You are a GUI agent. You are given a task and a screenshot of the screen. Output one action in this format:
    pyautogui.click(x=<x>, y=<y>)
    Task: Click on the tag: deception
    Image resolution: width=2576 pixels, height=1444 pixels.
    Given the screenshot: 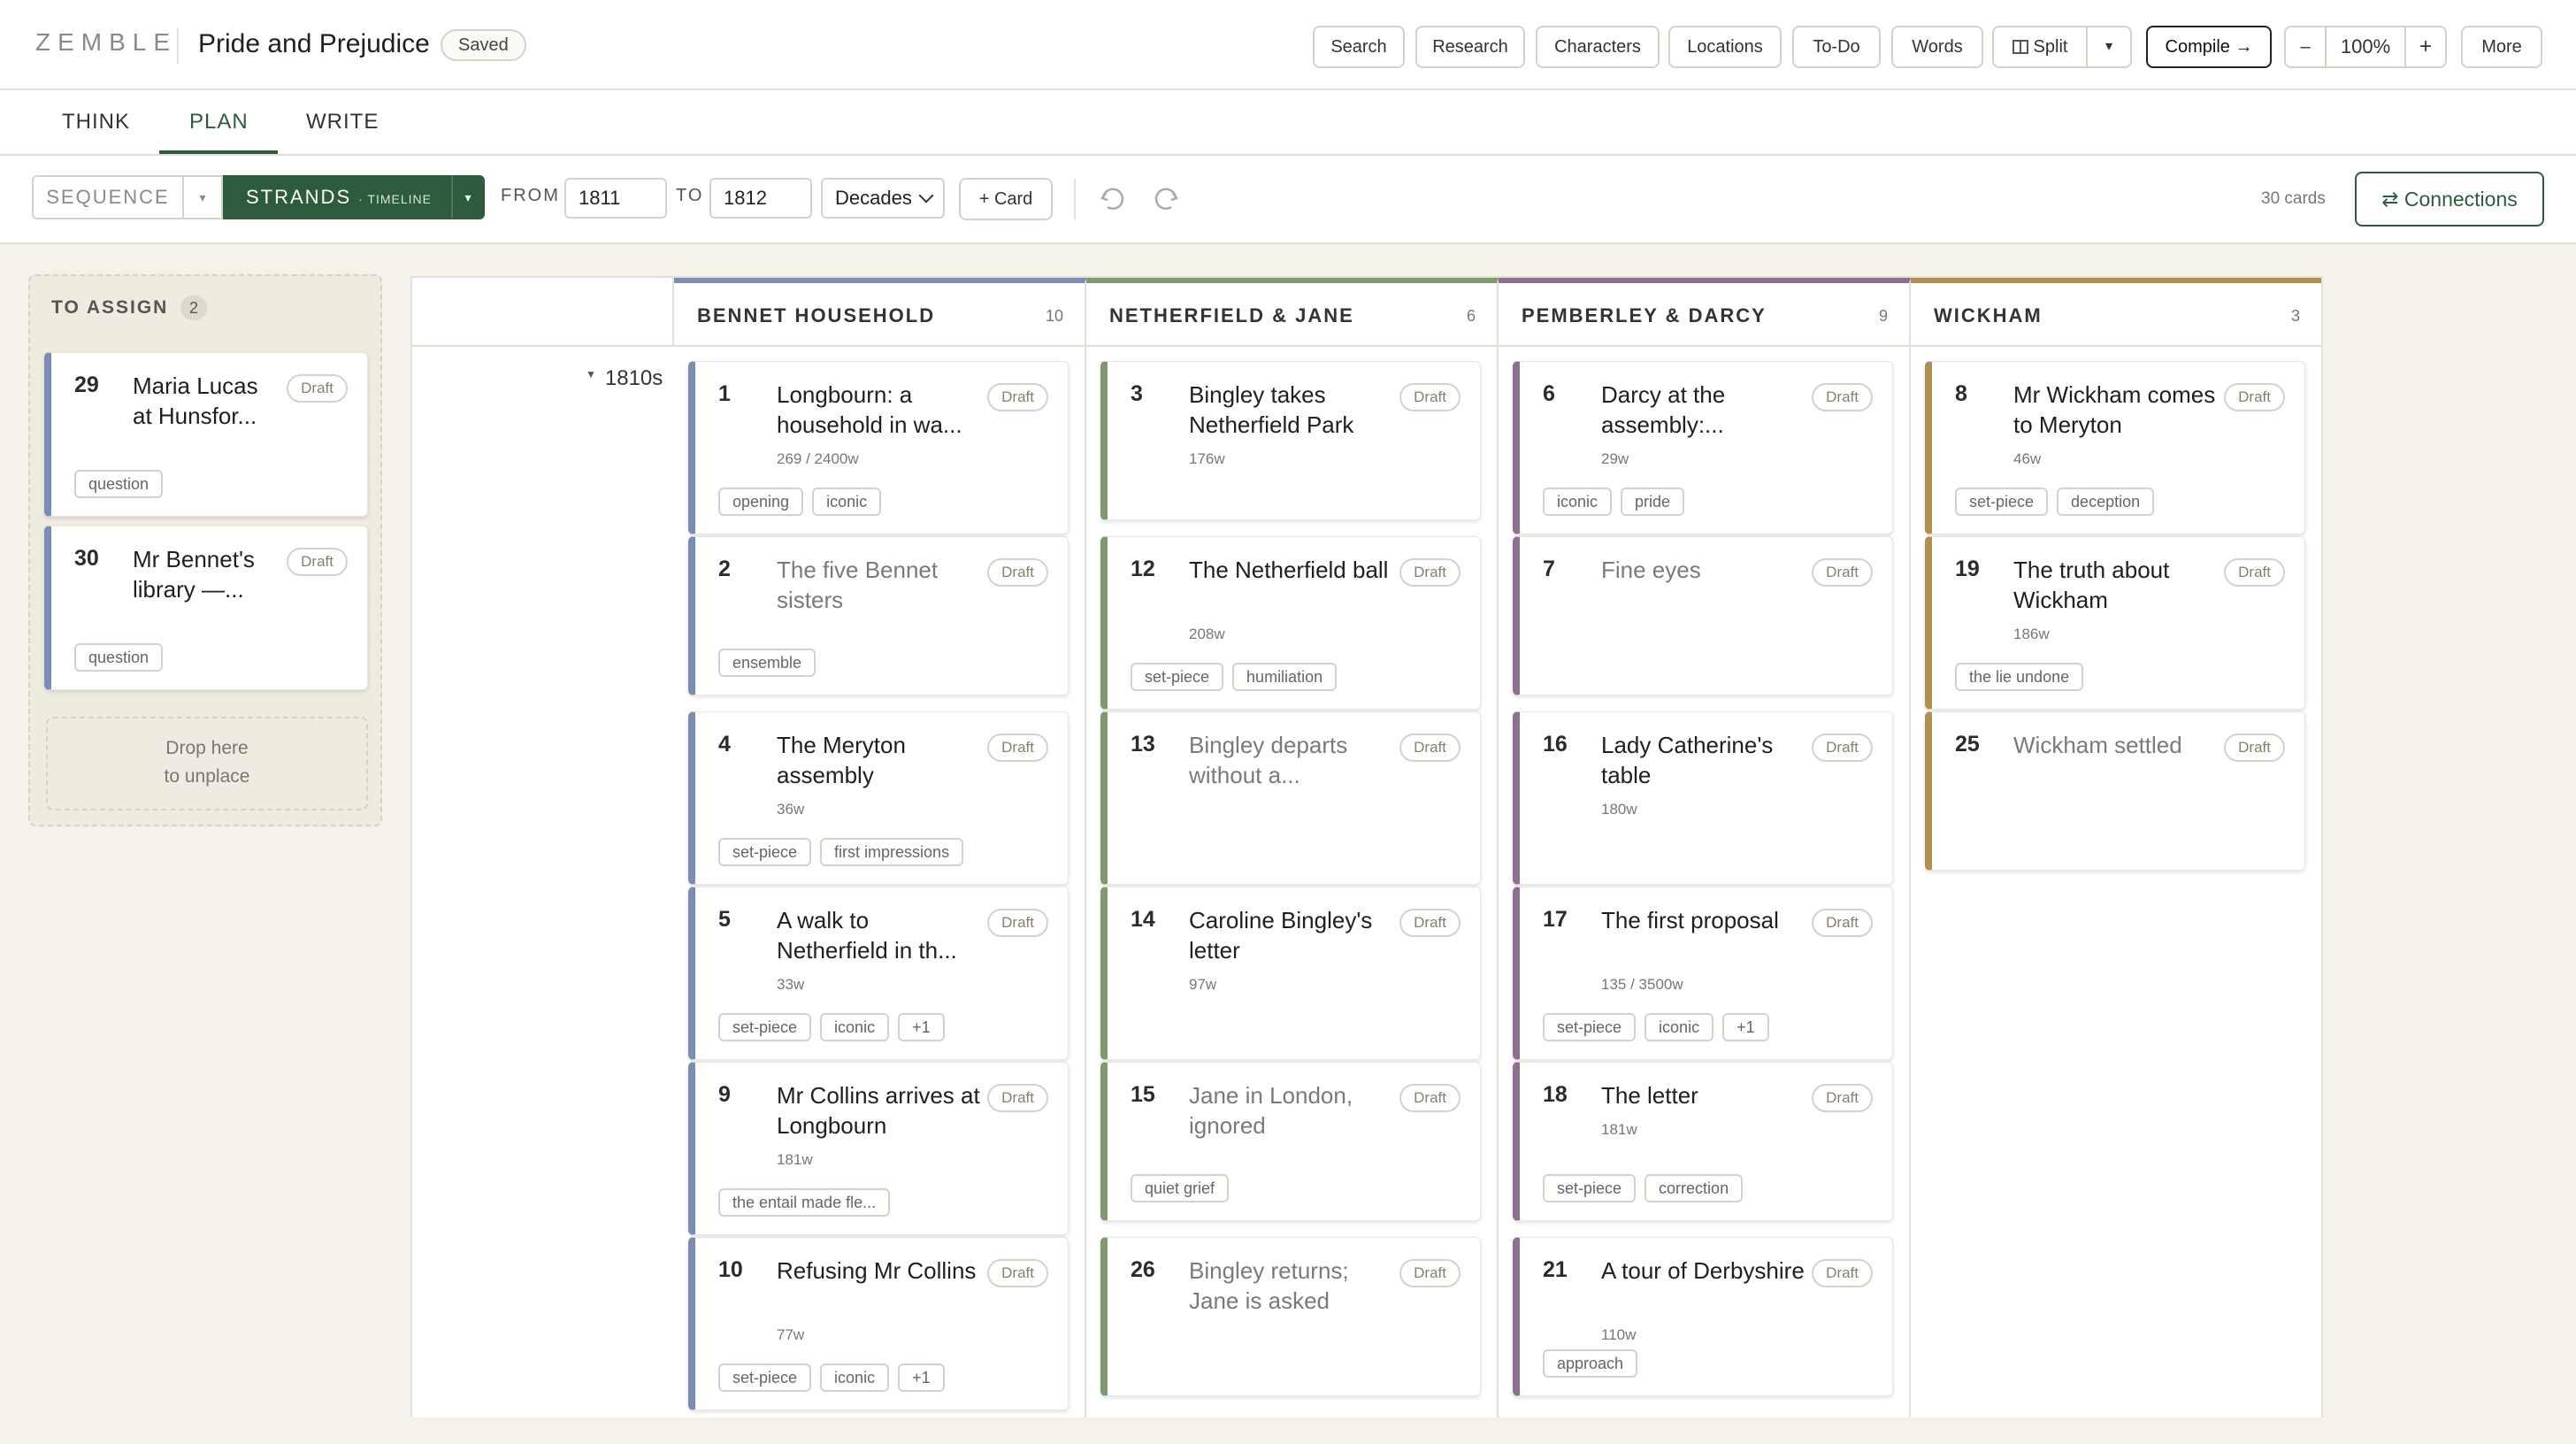 What is the action you would take?
    pyautogui.click(x=2106, y=502)
    